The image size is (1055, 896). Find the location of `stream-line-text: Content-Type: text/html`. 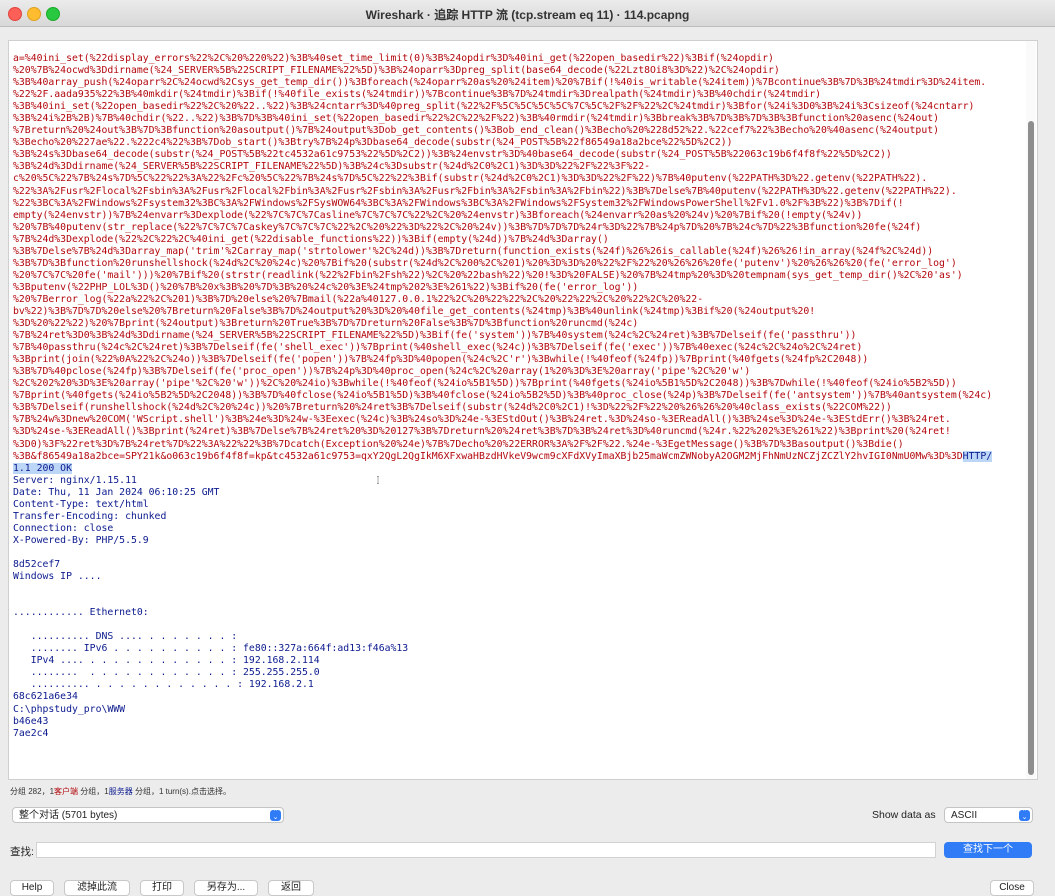

stream-line-text: Content-Type: text/html is located at coordinates (81, 504).